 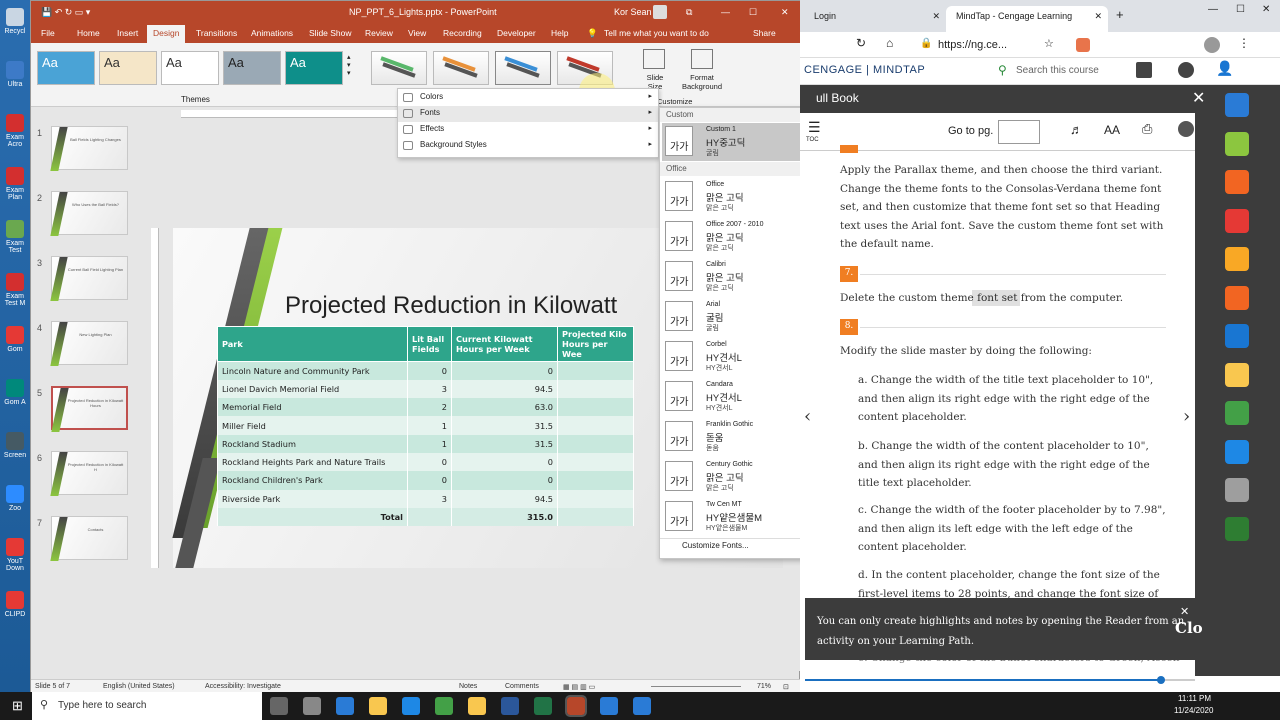 I want to click on fit-slide-icon: ⊡, so click(x=786, y=687).